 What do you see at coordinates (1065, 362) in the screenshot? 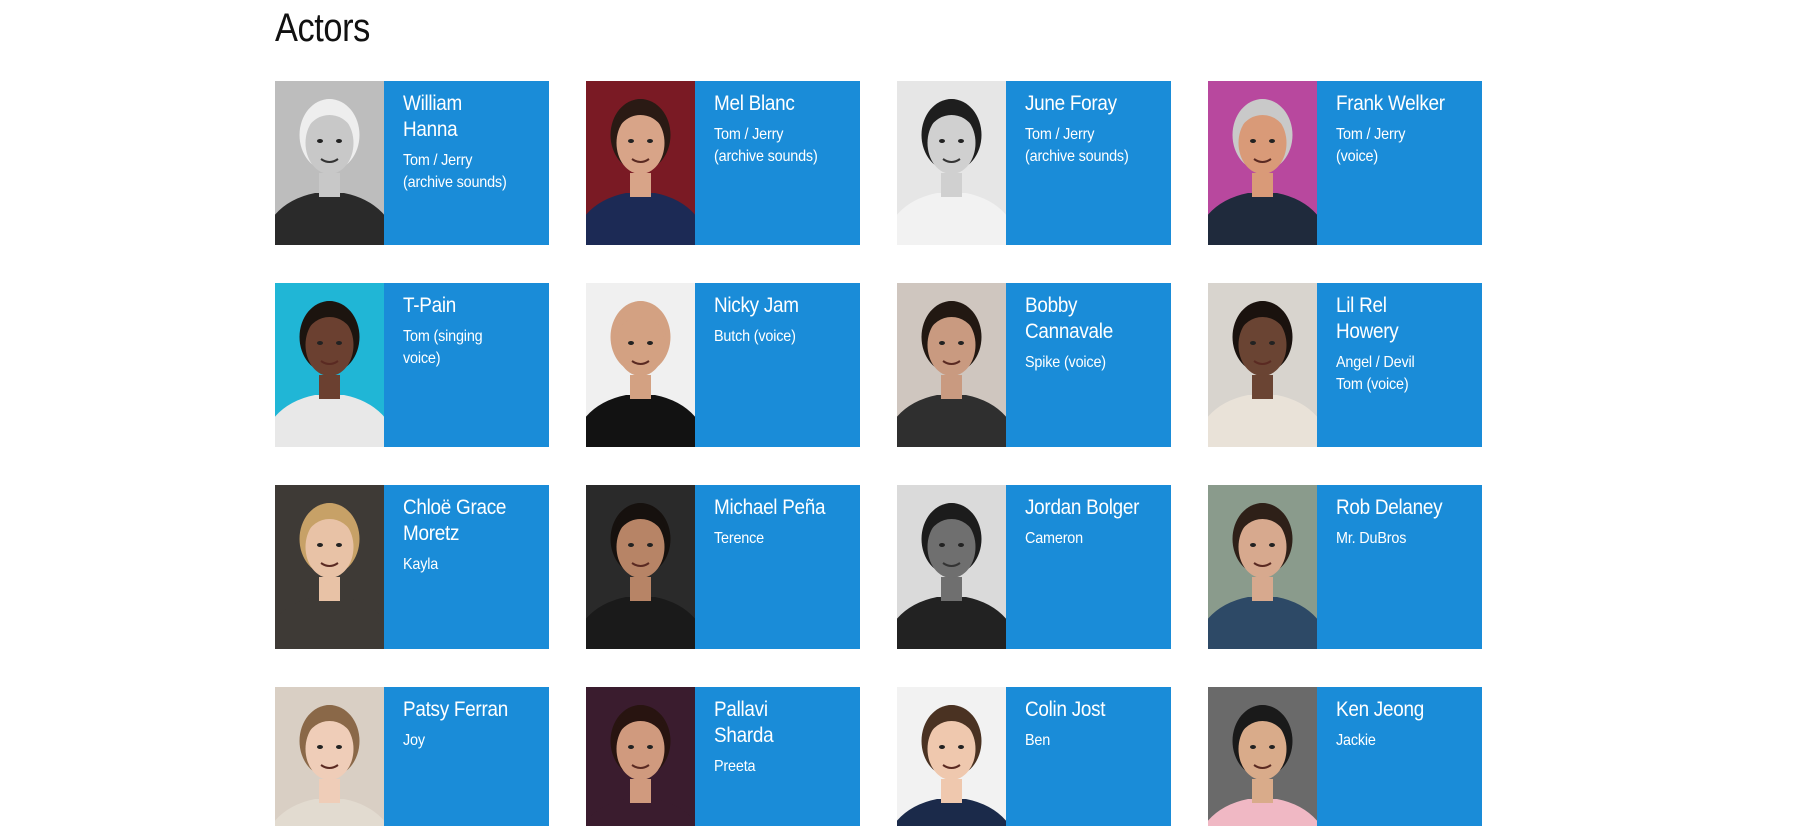
I see `actor-role: Spike (voice)` at bounding box center [1065, 362].